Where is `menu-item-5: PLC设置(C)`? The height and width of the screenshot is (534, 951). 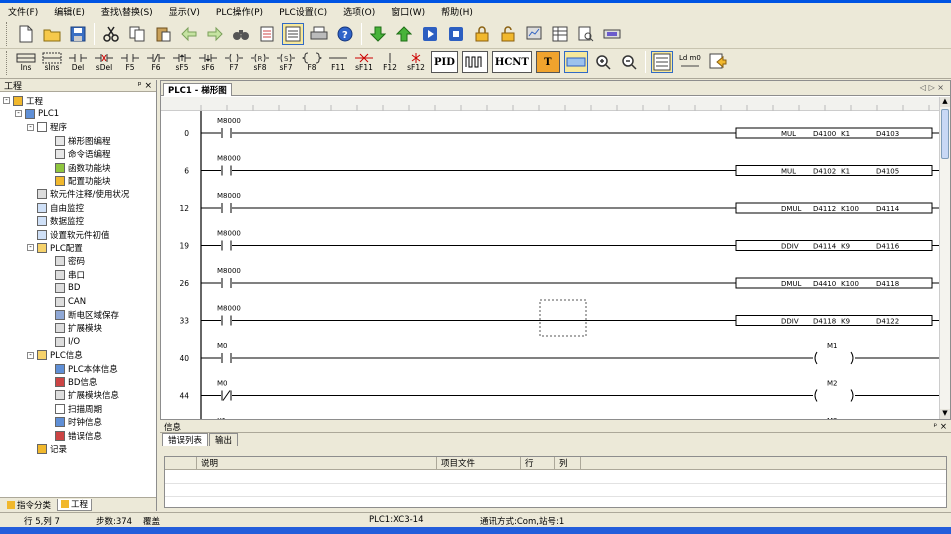
menu-item-5: PLC设置(C) is located at coordinates (303, 11).